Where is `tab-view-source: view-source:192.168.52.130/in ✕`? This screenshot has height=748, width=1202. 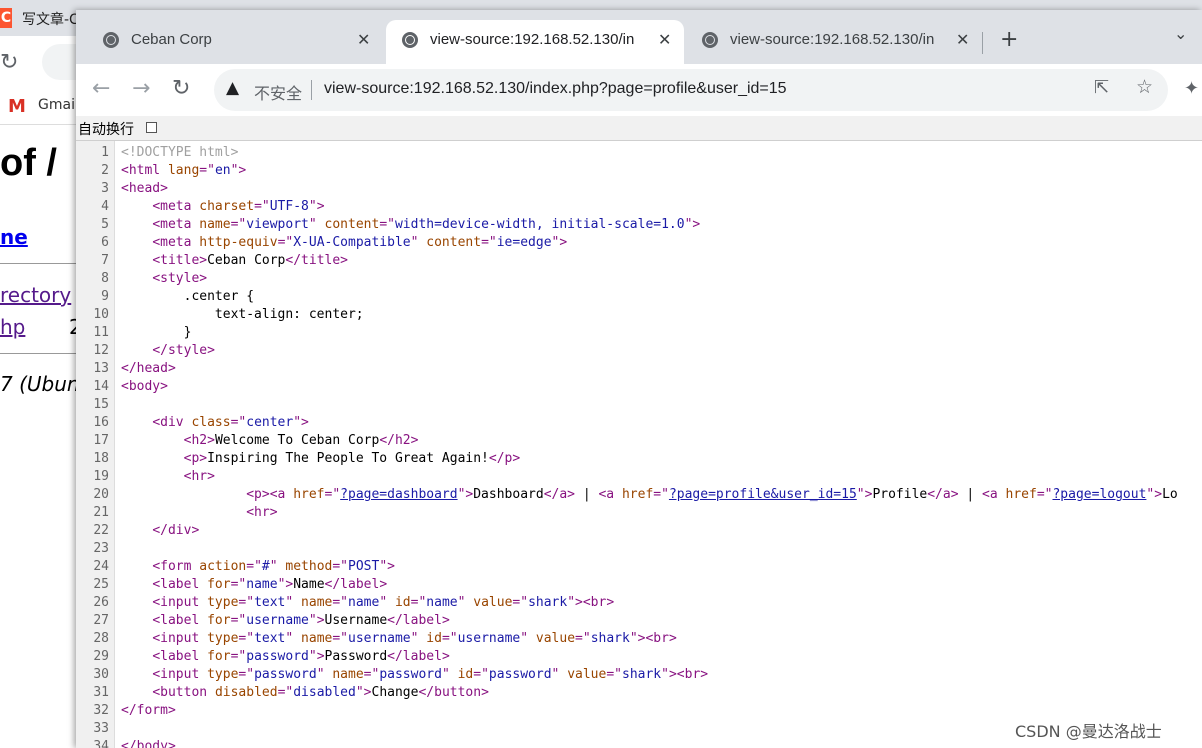 tab-view-source: view-source:192.168.52.130/in ✕ is located at coordinates (834, 42).